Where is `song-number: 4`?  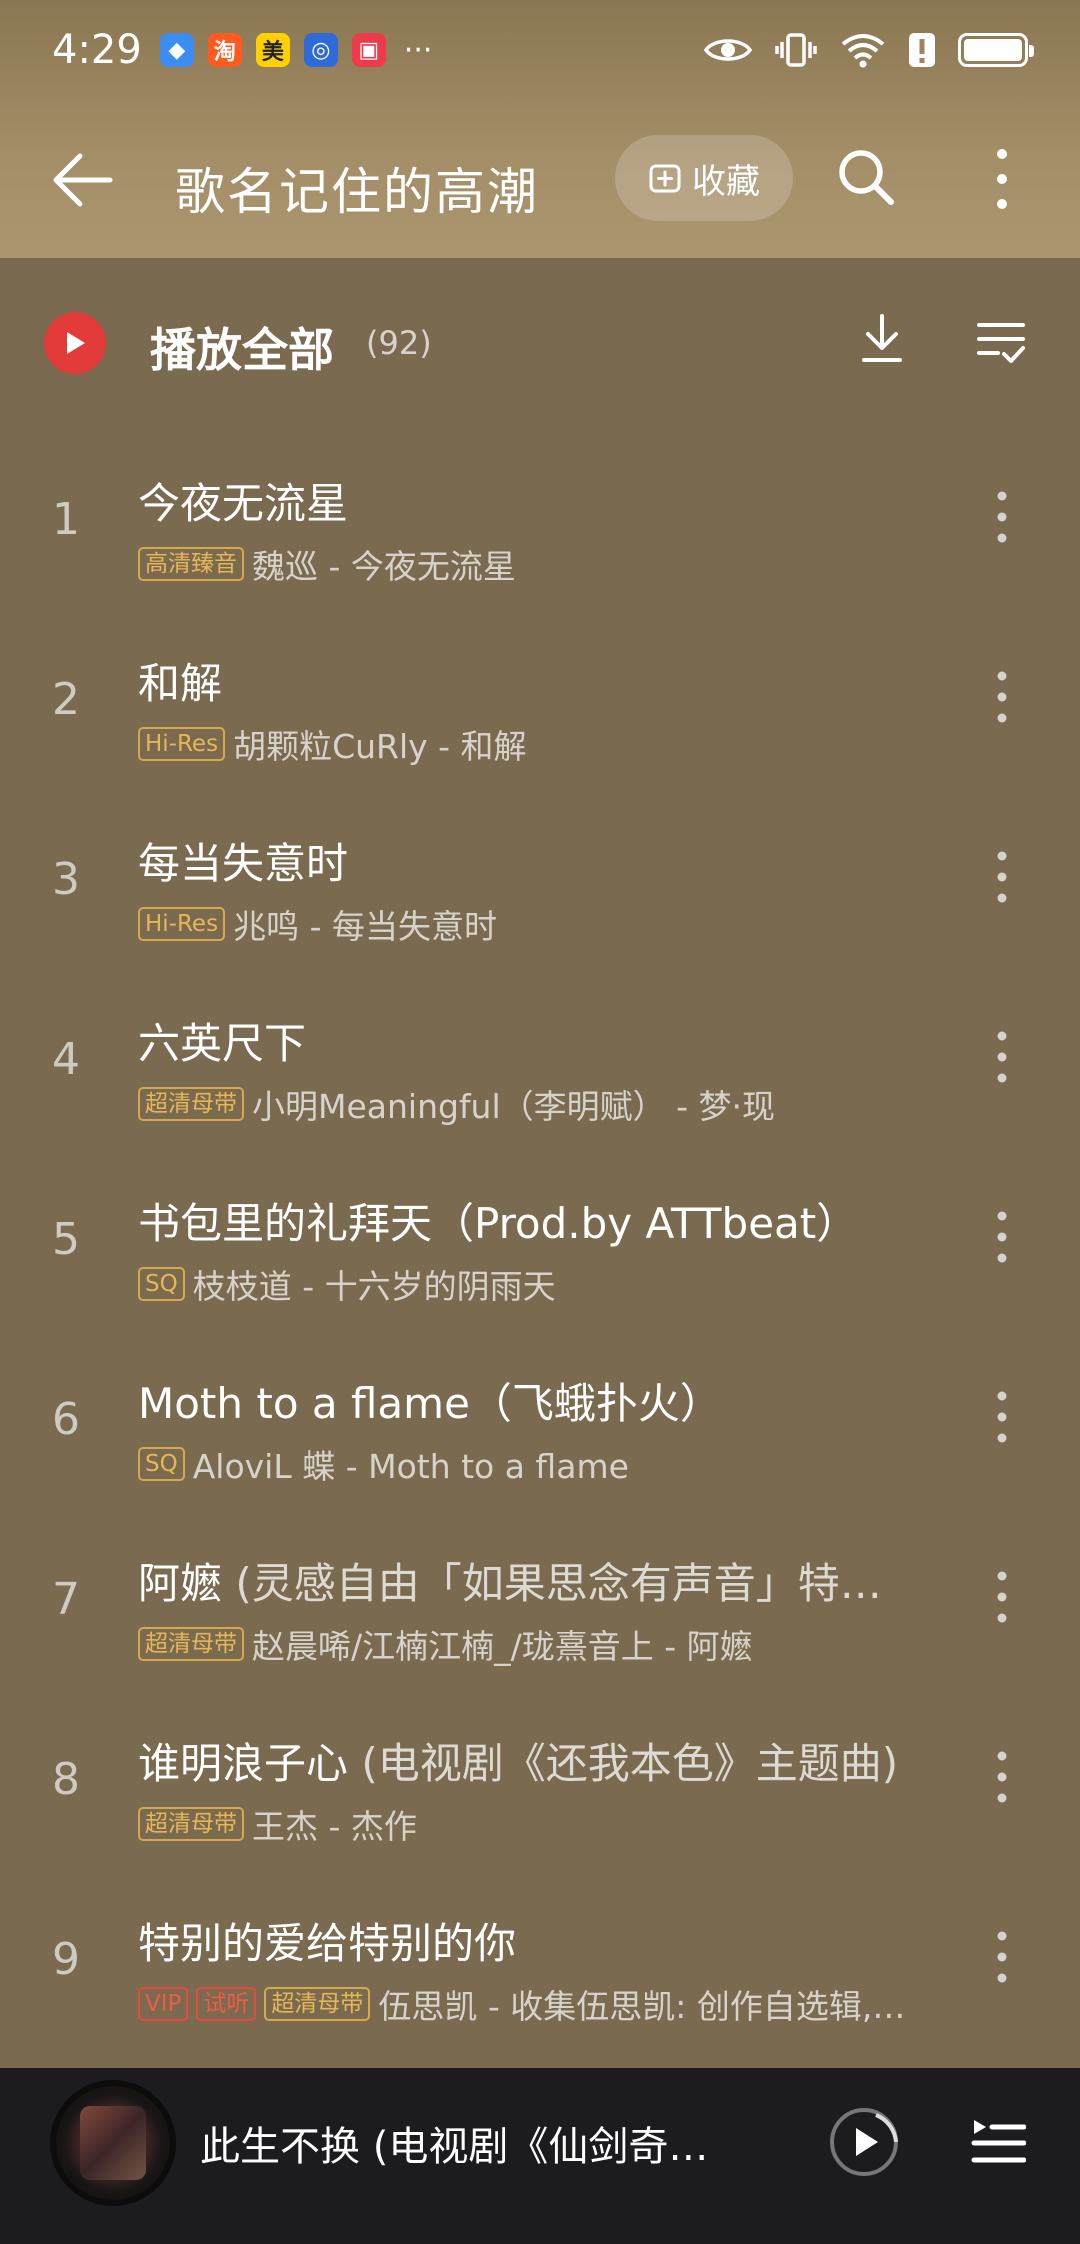 song-number: 4 is located at coordinates (66, 1059).